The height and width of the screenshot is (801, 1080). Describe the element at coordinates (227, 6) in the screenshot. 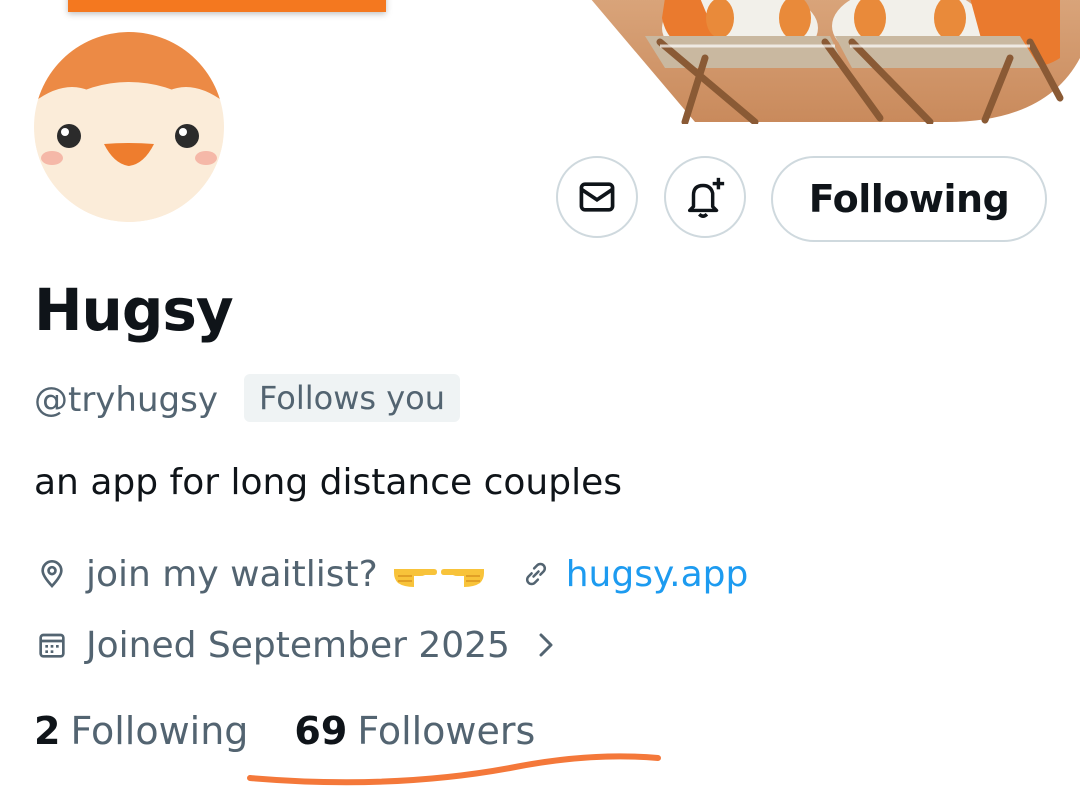

I see `banner-orange-tag` at that location.